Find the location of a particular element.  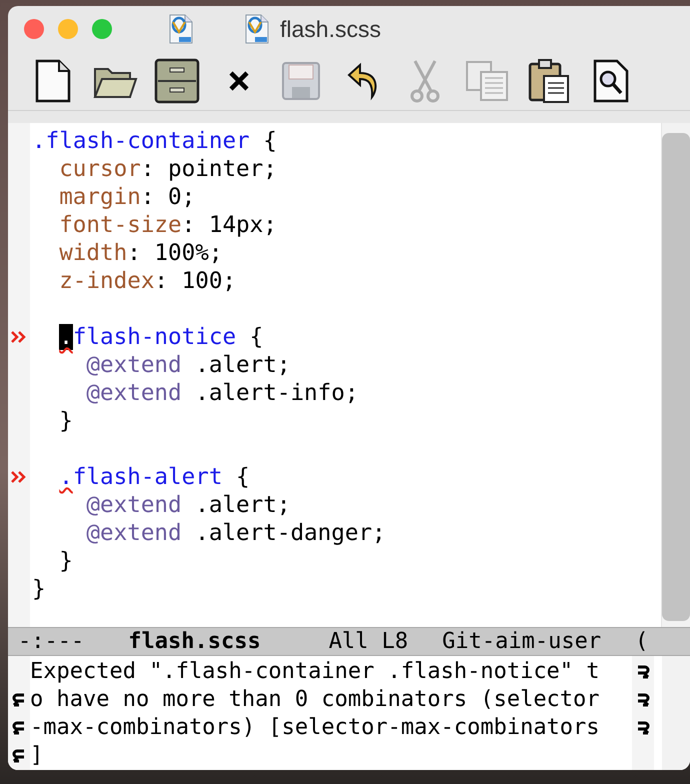

code-line: .flash-container { is located at coordinates (154, 141).